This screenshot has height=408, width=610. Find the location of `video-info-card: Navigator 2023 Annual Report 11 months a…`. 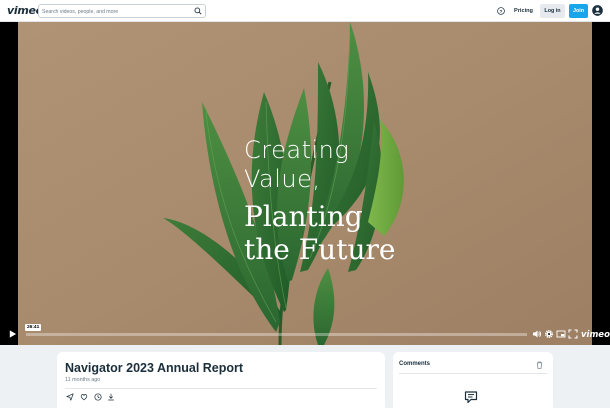

video-info-card: Navigator 2023 Annual Report 11 months a… is located at coordinates (221, 380).